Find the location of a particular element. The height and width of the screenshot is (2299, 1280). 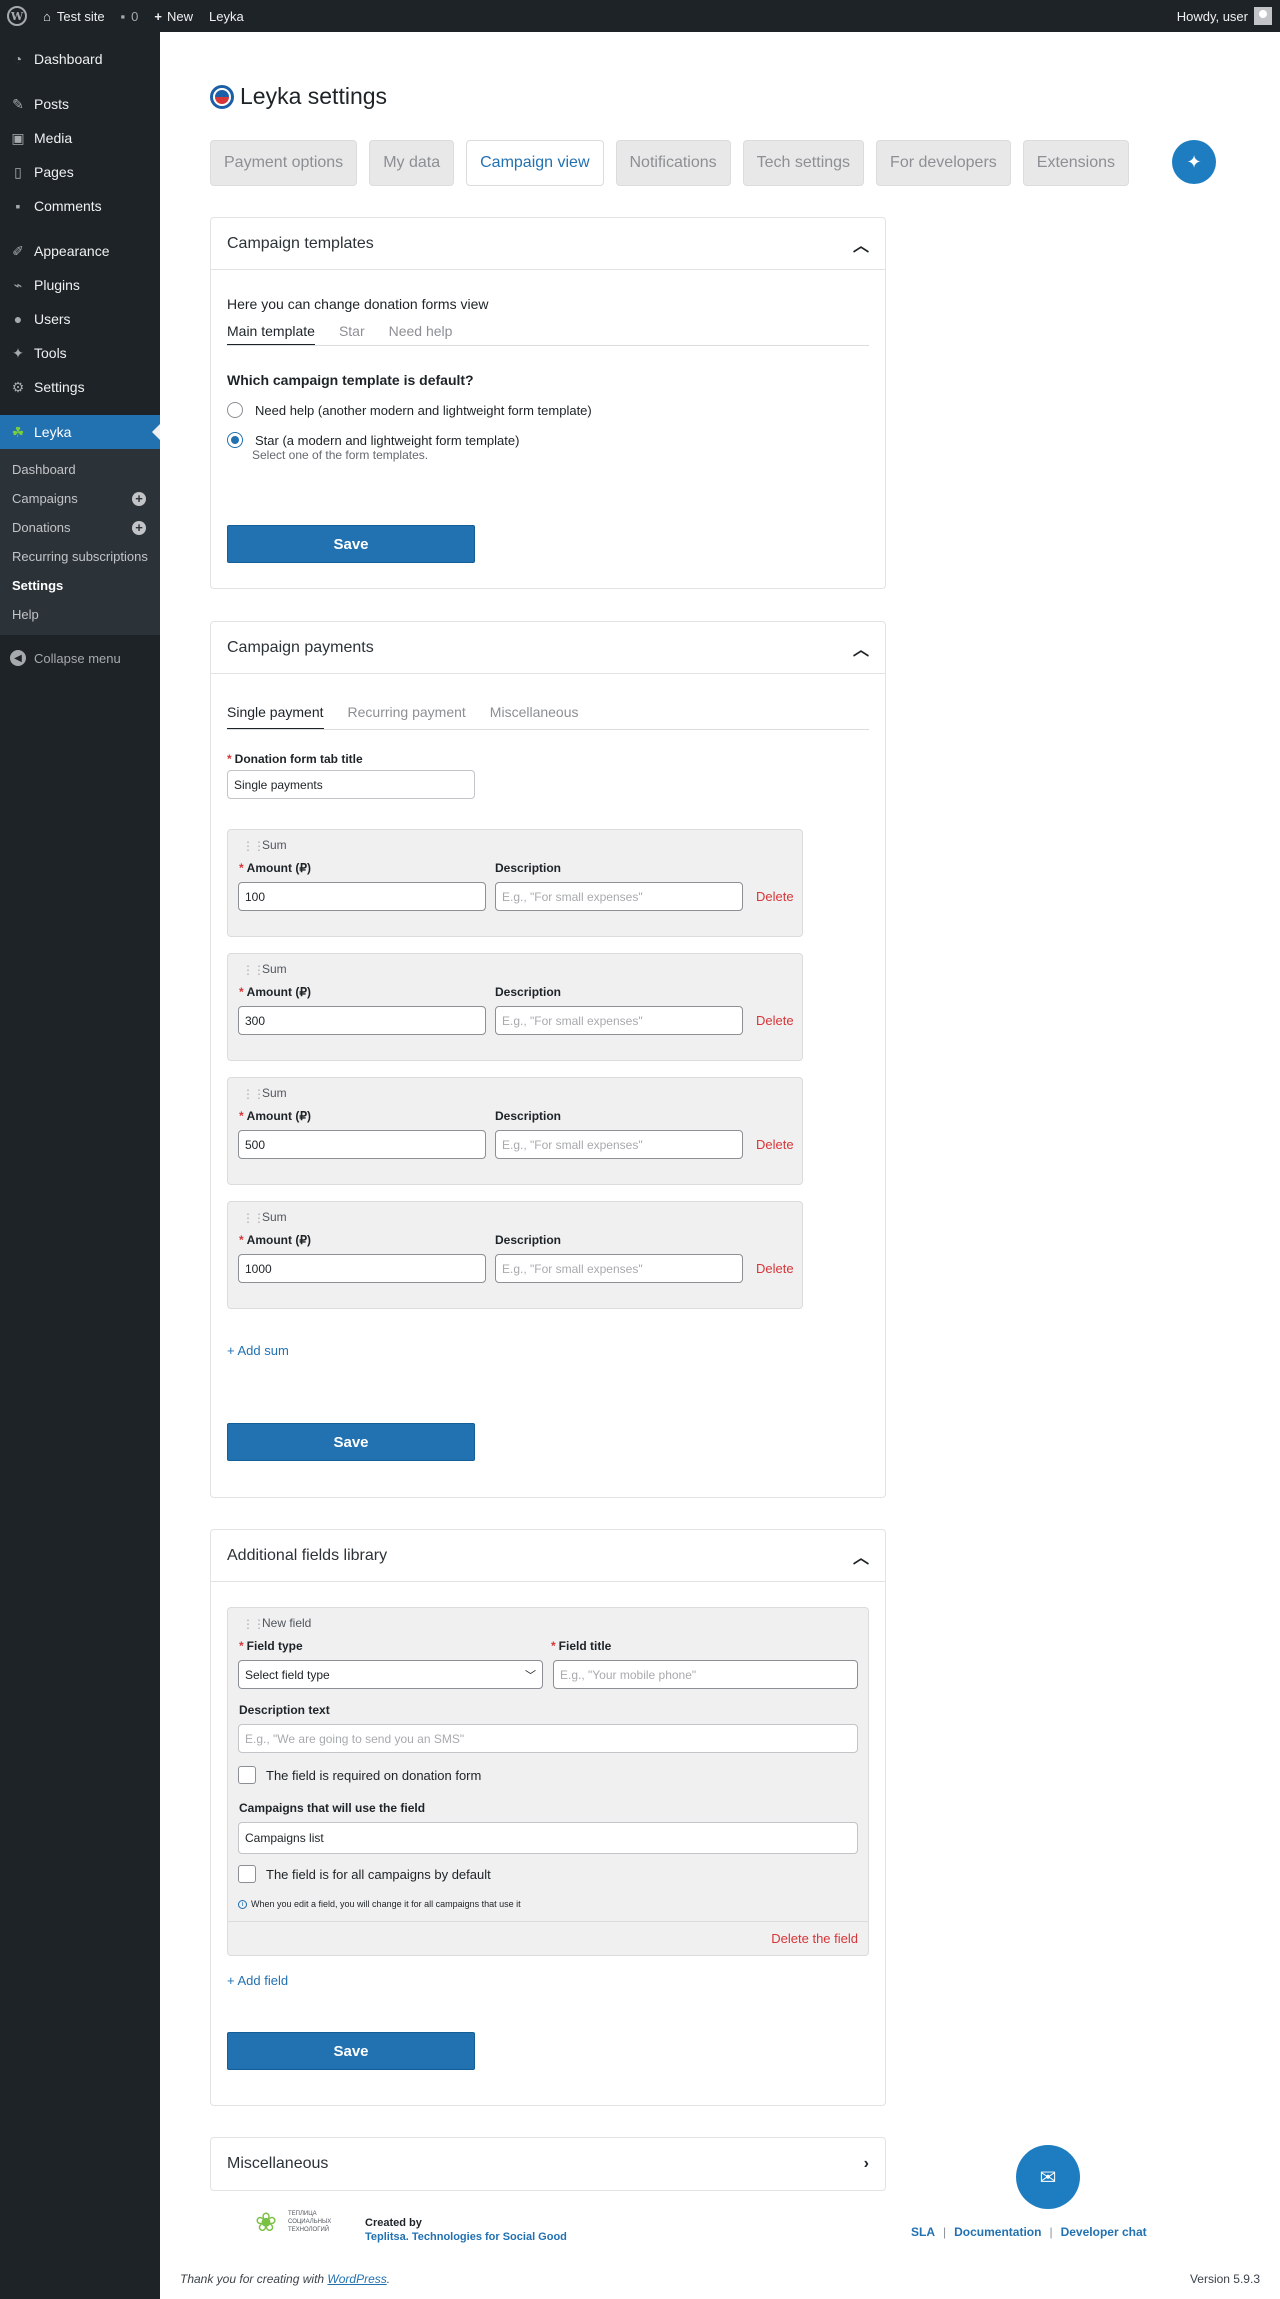

campaign-templates-header: Campaign templates ︿ is located at coordinates (548, 244).